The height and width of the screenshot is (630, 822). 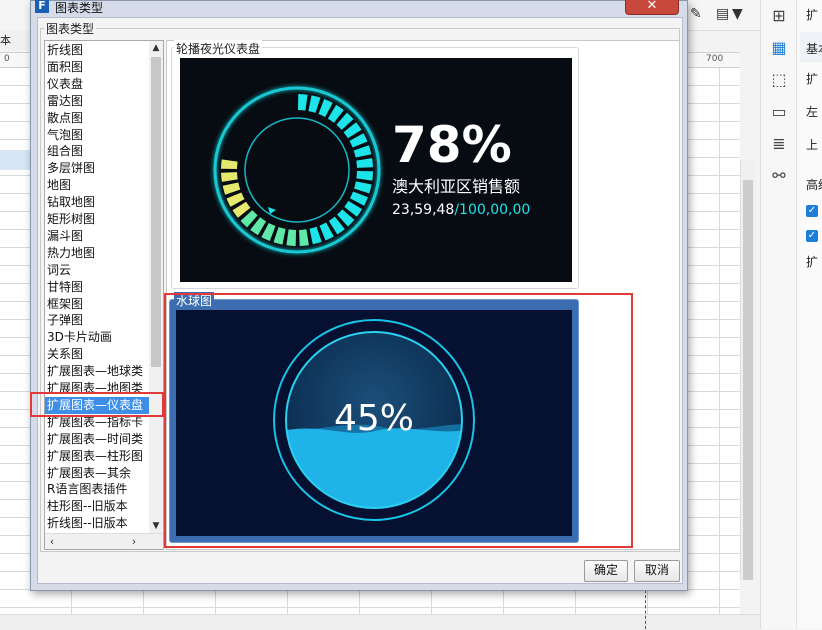 I want to click on chart-type-item: 组合图, so click(x=98, y=151).